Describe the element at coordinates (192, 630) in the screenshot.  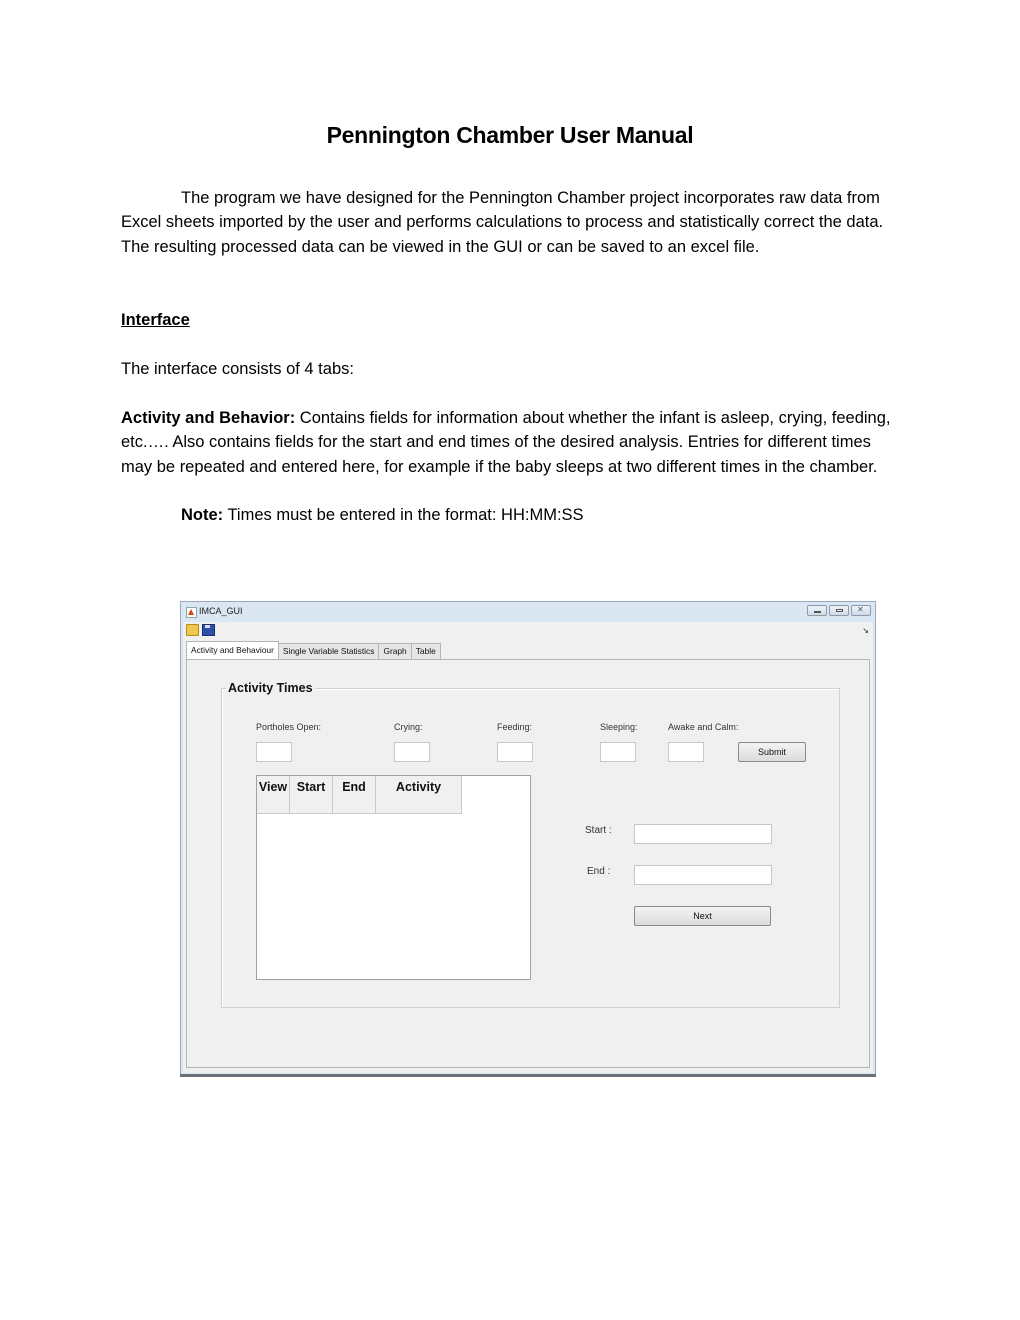
I see `folder-open-icon` at that location.